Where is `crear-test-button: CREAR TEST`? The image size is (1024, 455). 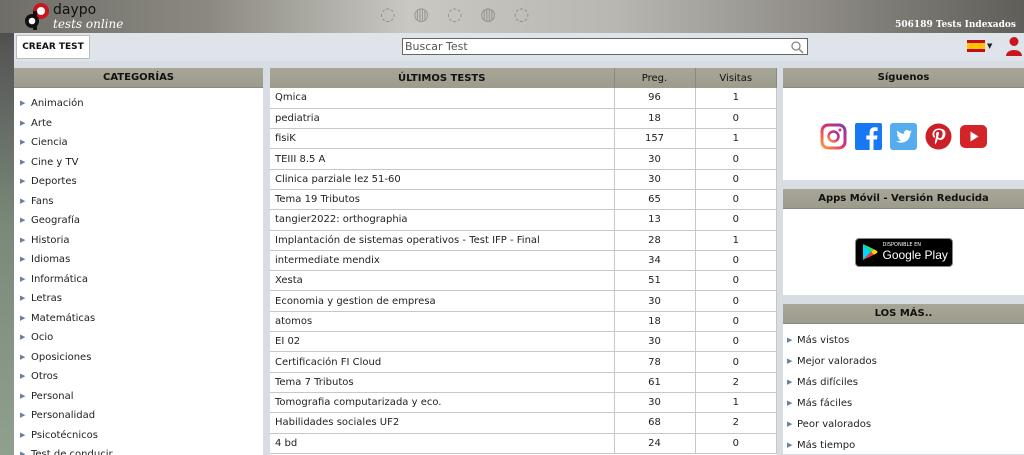
crear-test-button: CREAR TEST is located at coordinates (53, 47).